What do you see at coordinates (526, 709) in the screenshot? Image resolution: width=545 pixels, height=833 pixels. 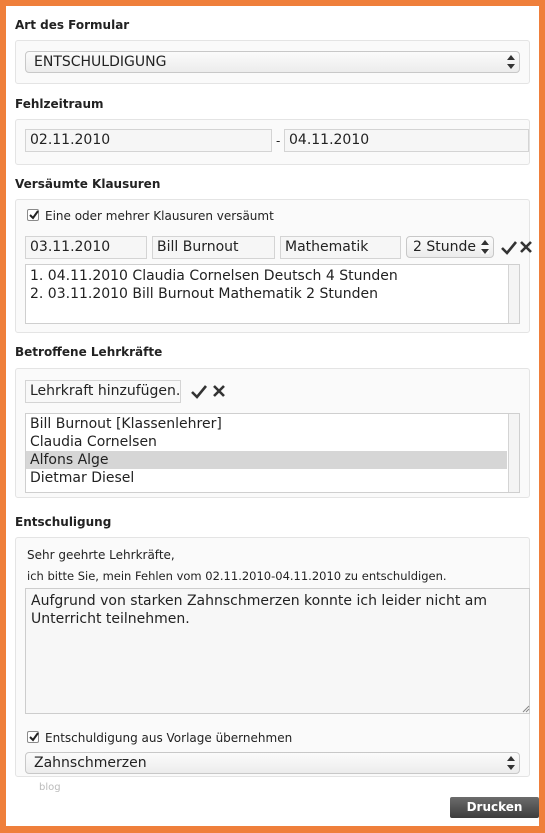 I see `resize-handle-icon` at bounding box center [526, 709].